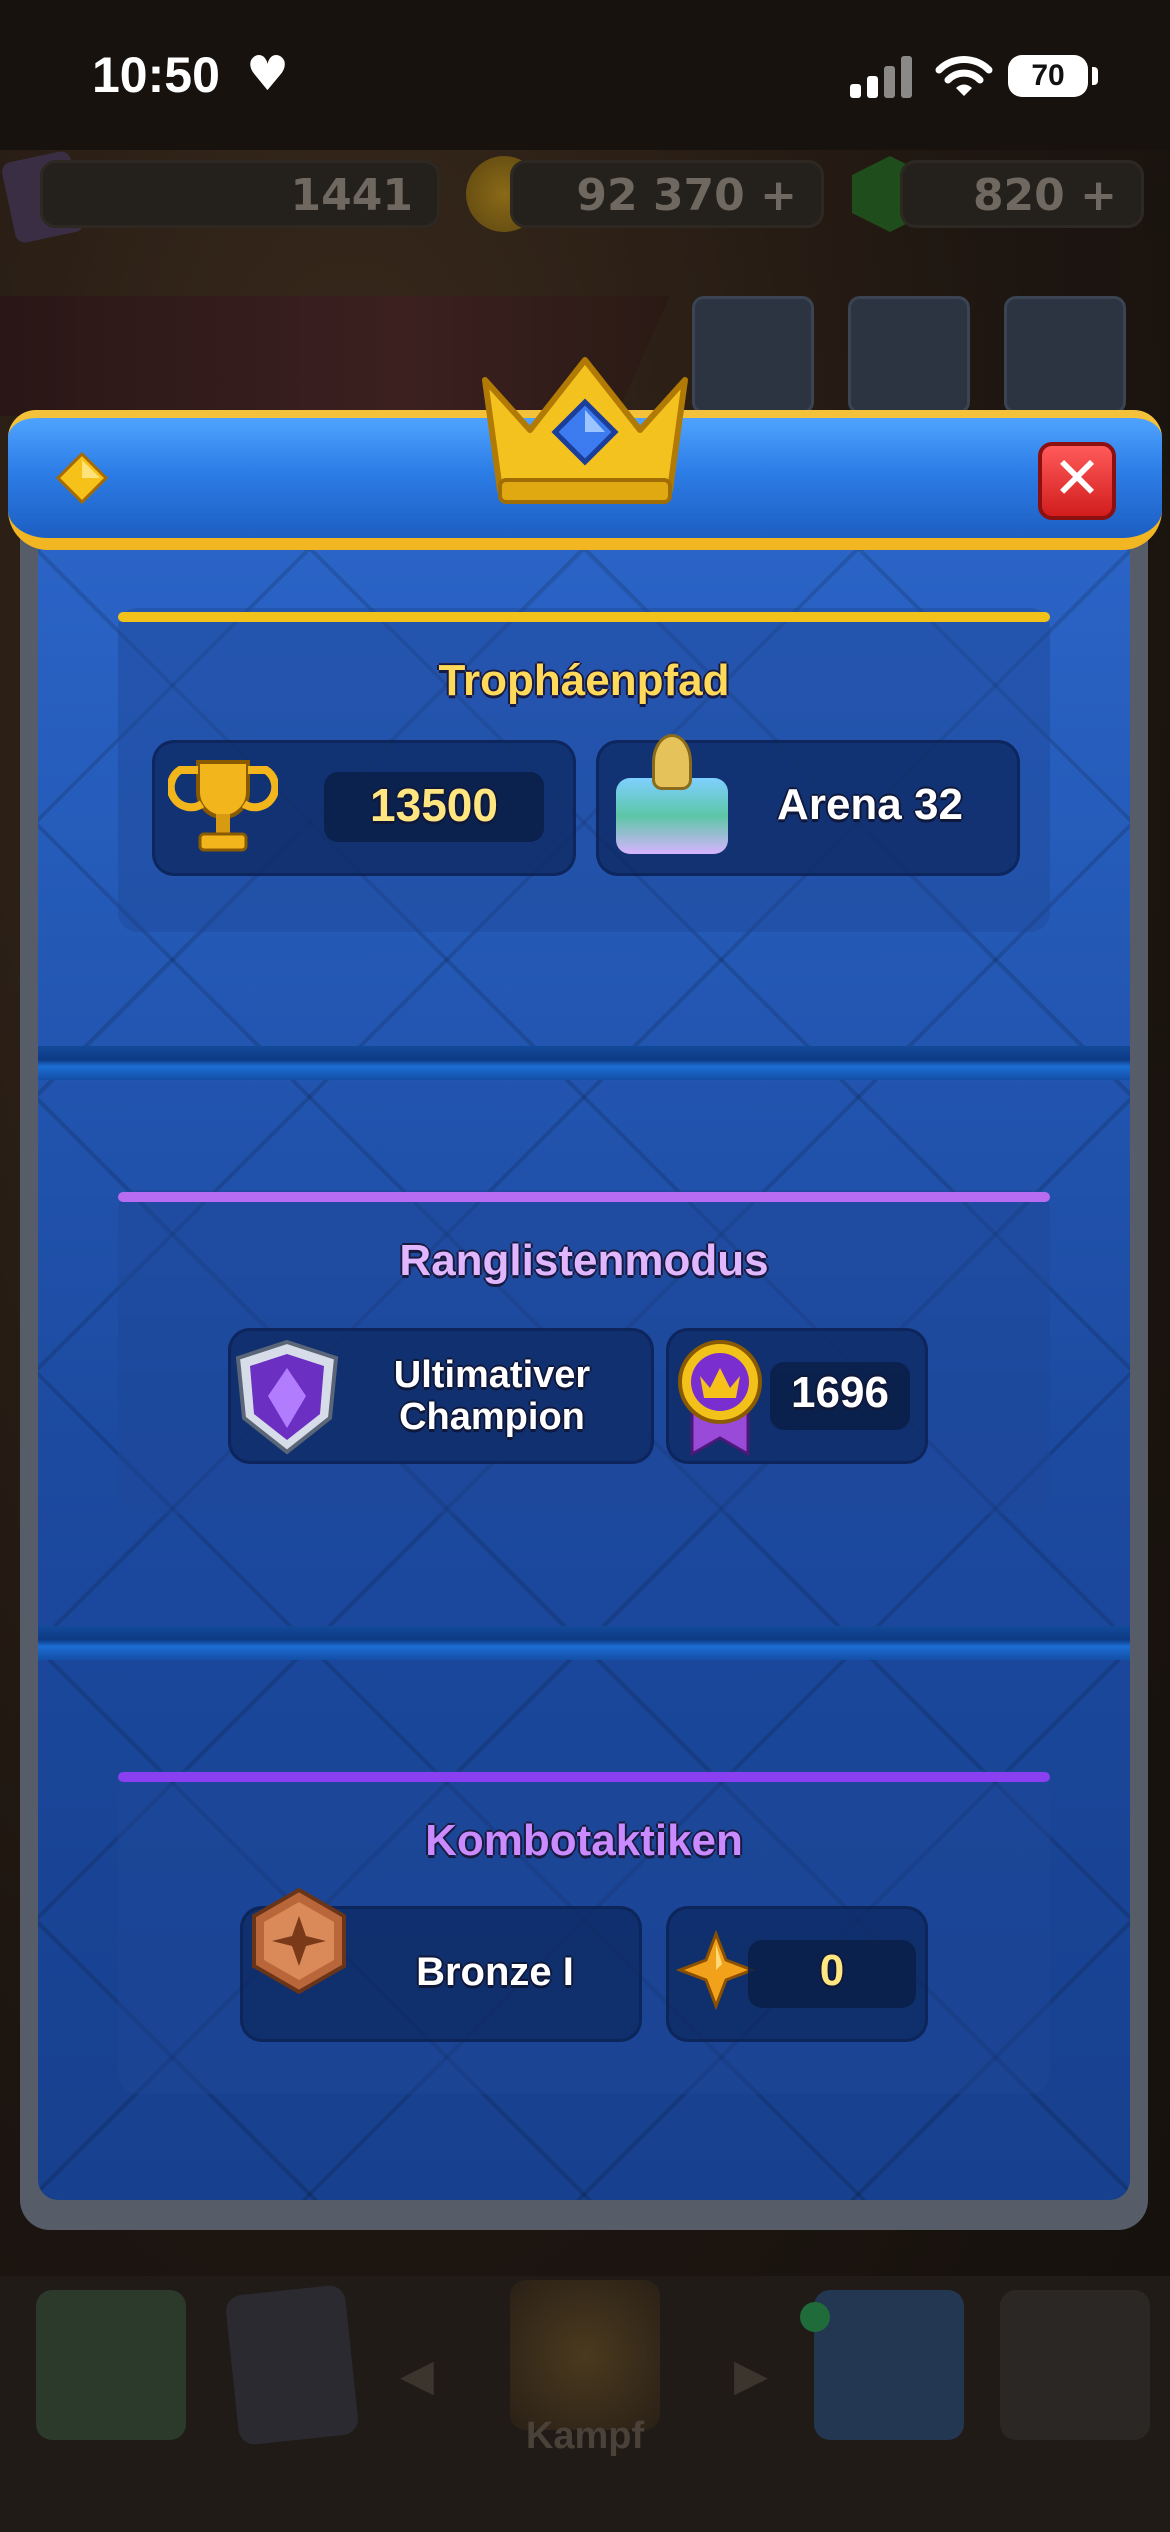 This screenshot has height=2532, width=1170. Describe the element at coordinates (584, 617) in the screenshot. I see `trophy-road-accent-line` at that location.